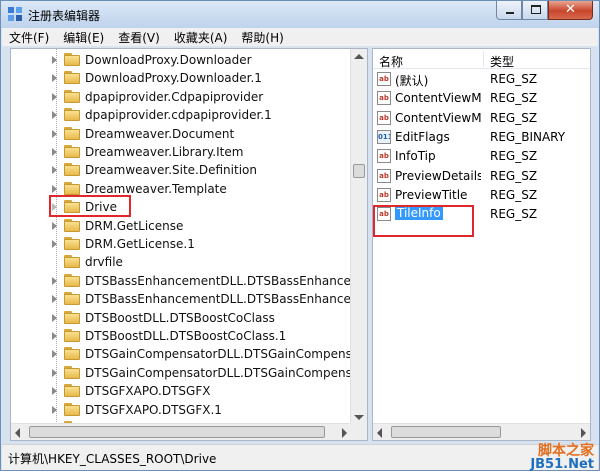 This screenshot has height=472, width=600. What do you see at coordinates (502, 61) in the screenshot?
I see `column-type-header: 类型` at bounding box center [502, 61].